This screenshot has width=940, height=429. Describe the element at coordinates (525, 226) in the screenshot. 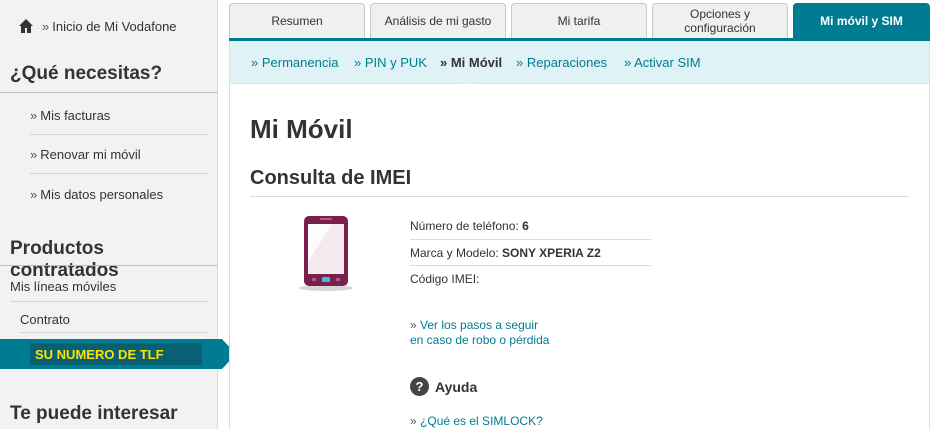

I see `phone-number-value: 6` at that location.